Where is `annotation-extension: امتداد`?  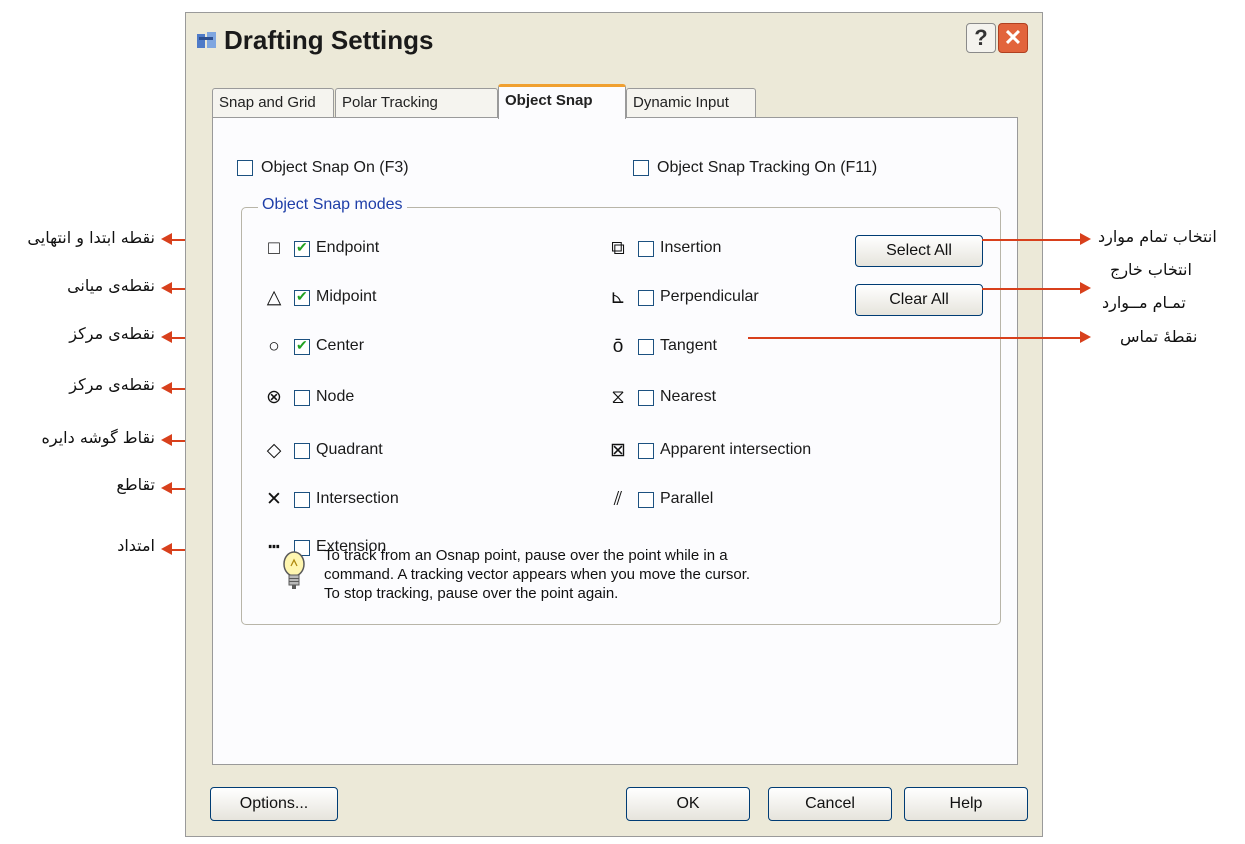
annotation-extension: امتداد is located at coordinates (136, 545).